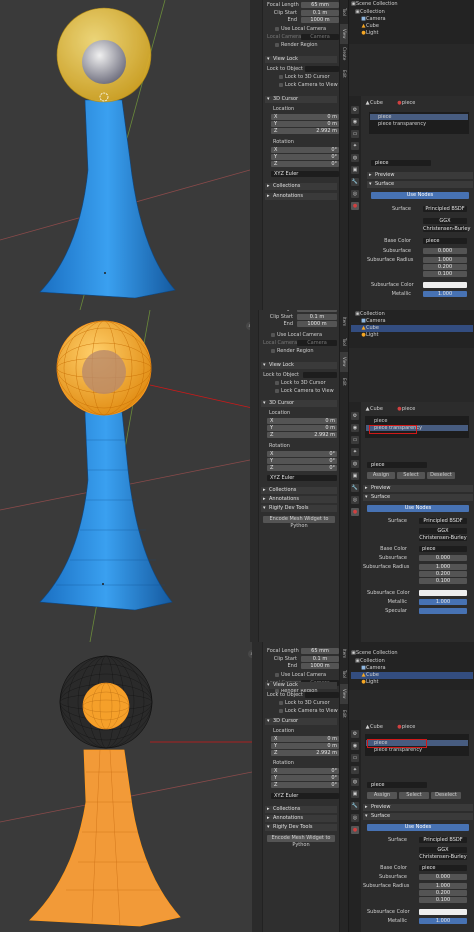 This screenshot has width=474, height=932. What do you see at coordinates (299, 522) in the screenshot?
I see `encode-mesh-widget-button: Encode Mesh Widget to Python` at bounding box center [299, 522].